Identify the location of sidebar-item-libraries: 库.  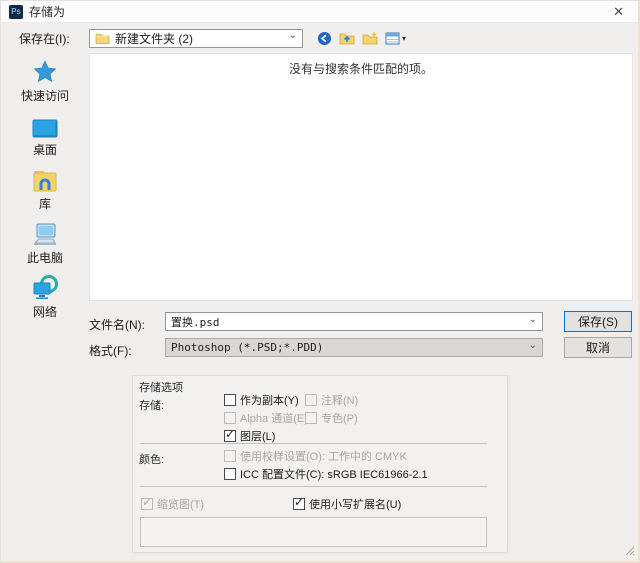
(45, 189).